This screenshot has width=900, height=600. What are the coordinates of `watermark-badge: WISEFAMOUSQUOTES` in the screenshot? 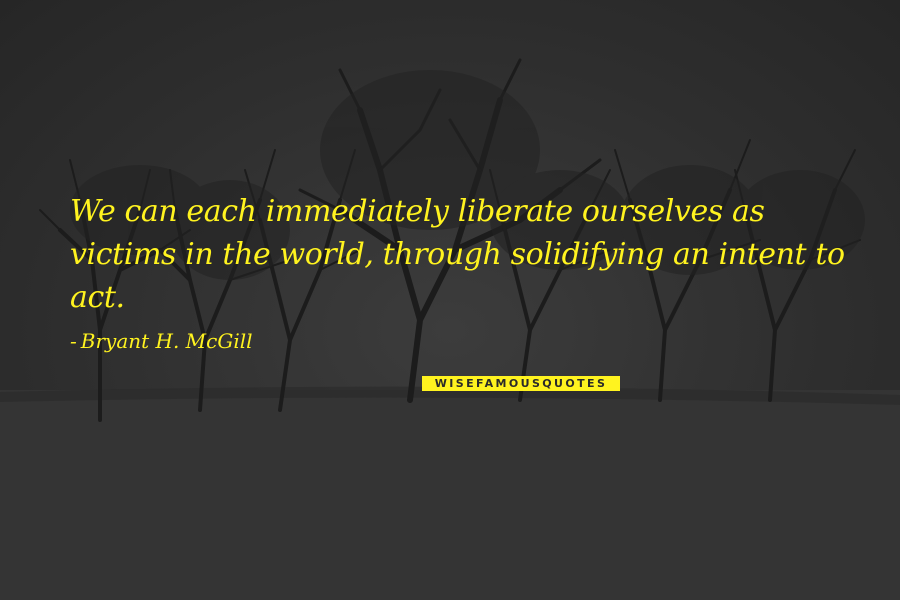 It's located at (521, 383).